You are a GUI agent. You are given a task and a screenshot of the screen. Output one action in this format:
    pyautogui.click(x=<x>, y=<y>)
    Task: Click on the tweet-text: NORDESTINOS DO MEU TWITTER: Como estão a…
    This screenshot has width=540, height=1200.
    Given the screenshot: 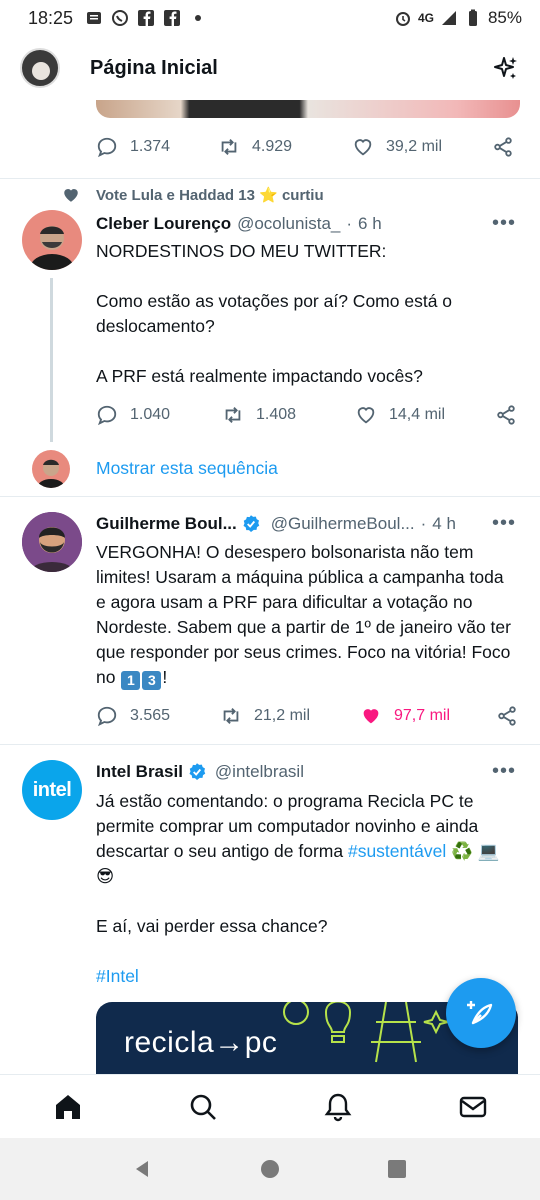 What is the action you would take?
    pyautogui.click(x=306, y=314)
    